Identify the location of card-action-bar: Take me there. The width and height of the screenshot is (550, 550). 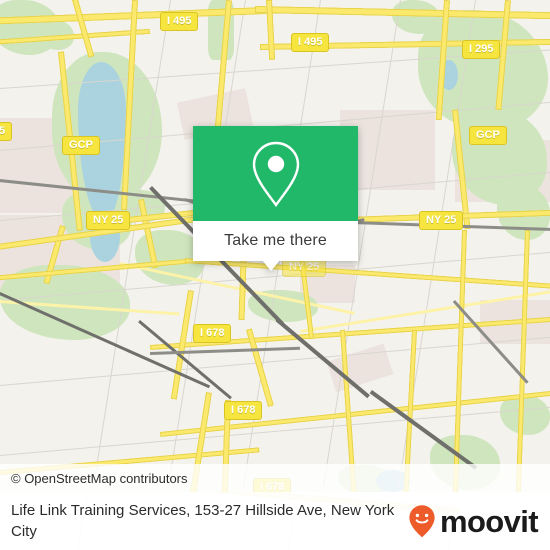
(275, 241).